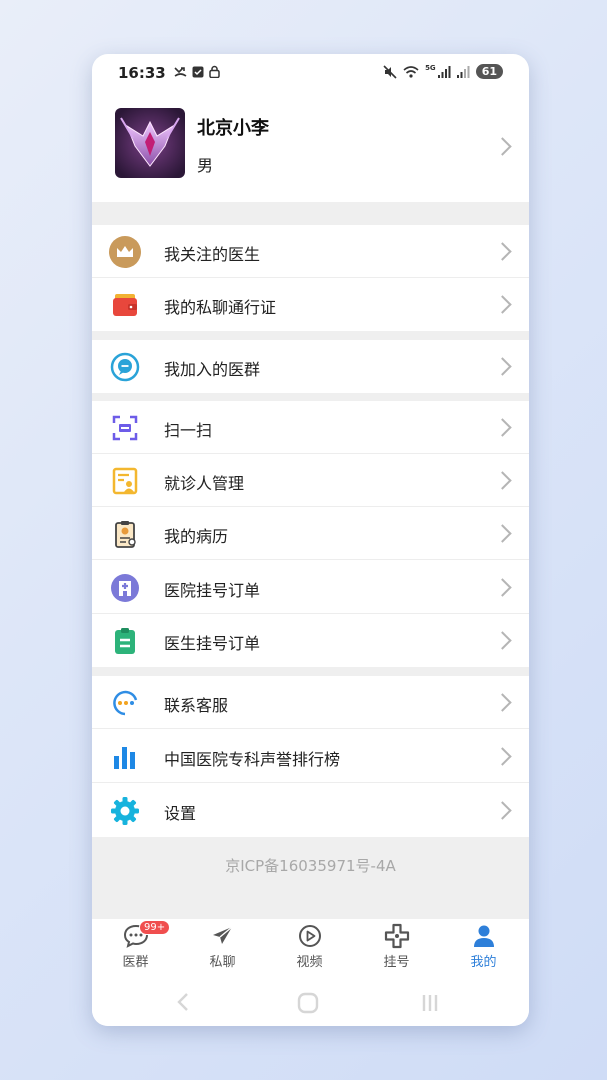  Describe the element at coordinates (125, 481) in the screenshot. I see `patient-card-icon` at that location.